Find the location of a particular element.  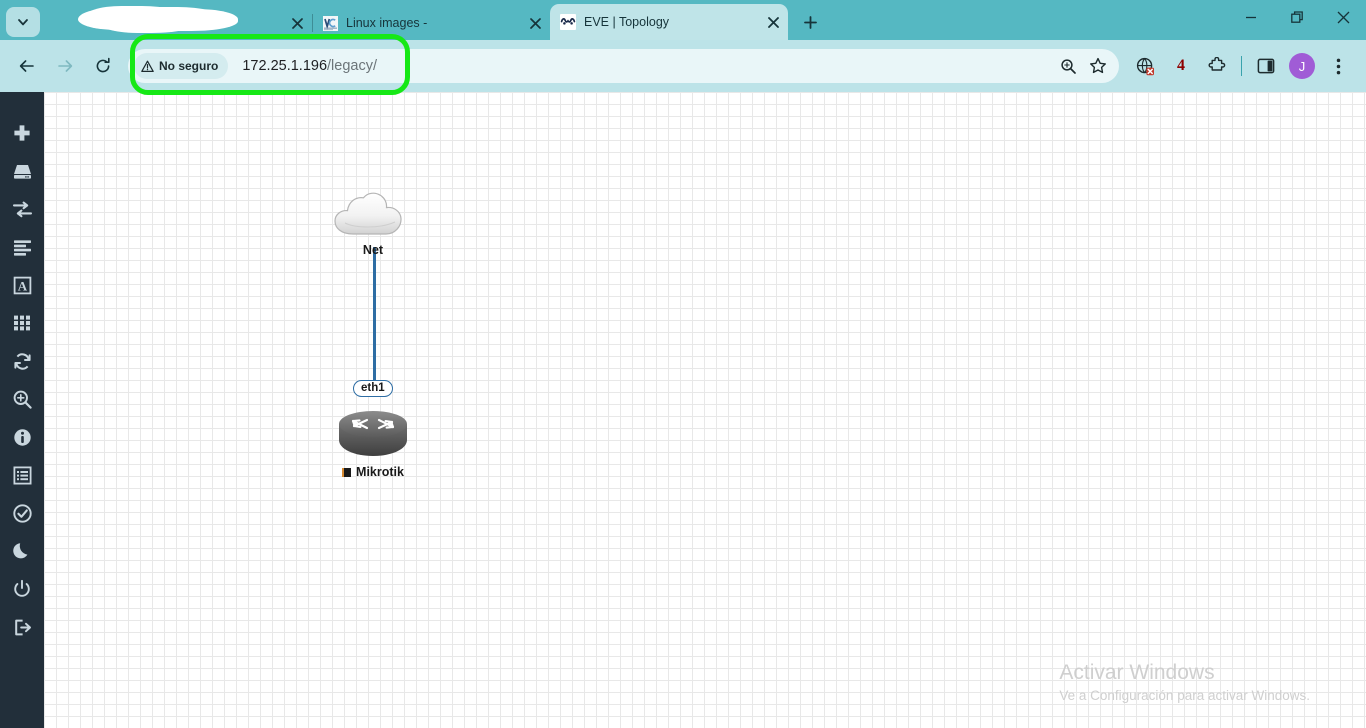

omnibox-actions is located at coordinates (1083, 66).